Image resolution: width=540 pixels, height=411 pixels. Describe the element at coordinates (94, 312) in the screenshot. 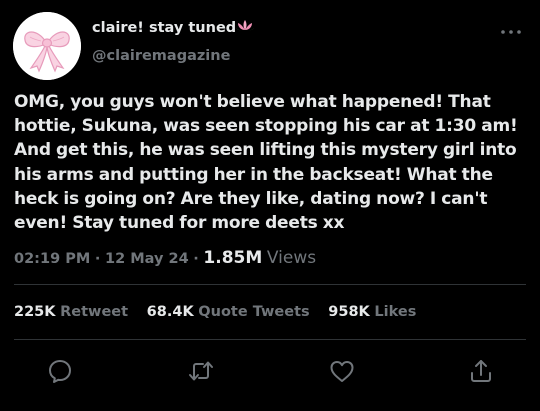

I see `retweet-label: Retweet` at that location.